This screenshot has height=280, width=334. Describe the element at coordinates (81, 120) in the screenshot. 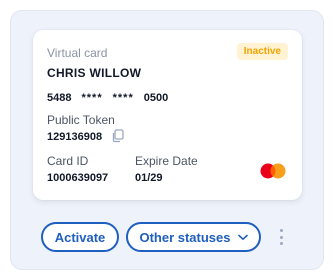

I see `public-token-label: Public Token` at that location.